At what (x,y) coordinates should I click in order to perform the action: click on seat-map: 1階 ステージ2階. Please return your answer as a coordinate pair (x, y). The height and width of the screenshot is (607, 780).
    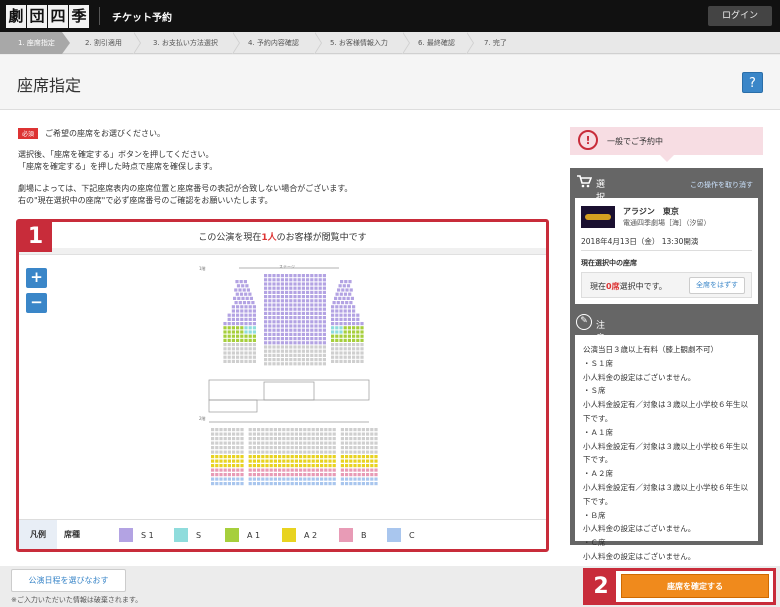
    Looking at the image, I should click on (289, 387).